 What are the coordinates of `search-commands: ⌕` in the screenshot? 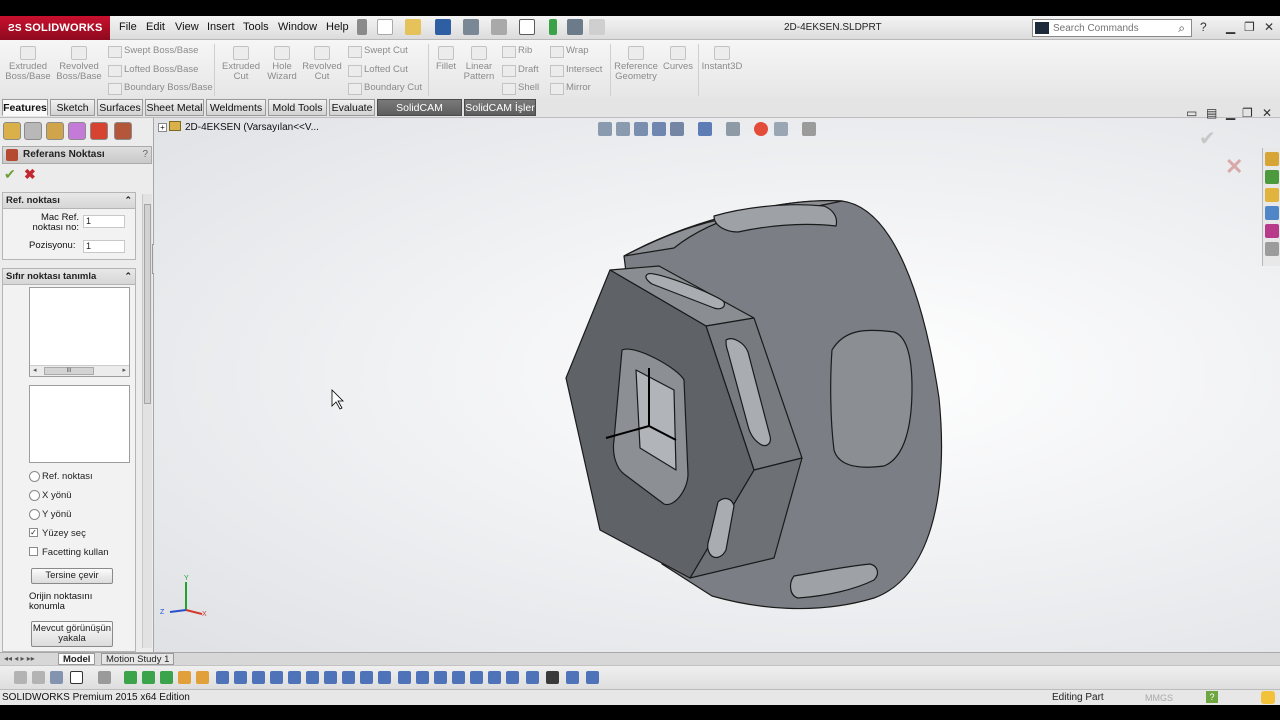 It's located at (1112, 28).